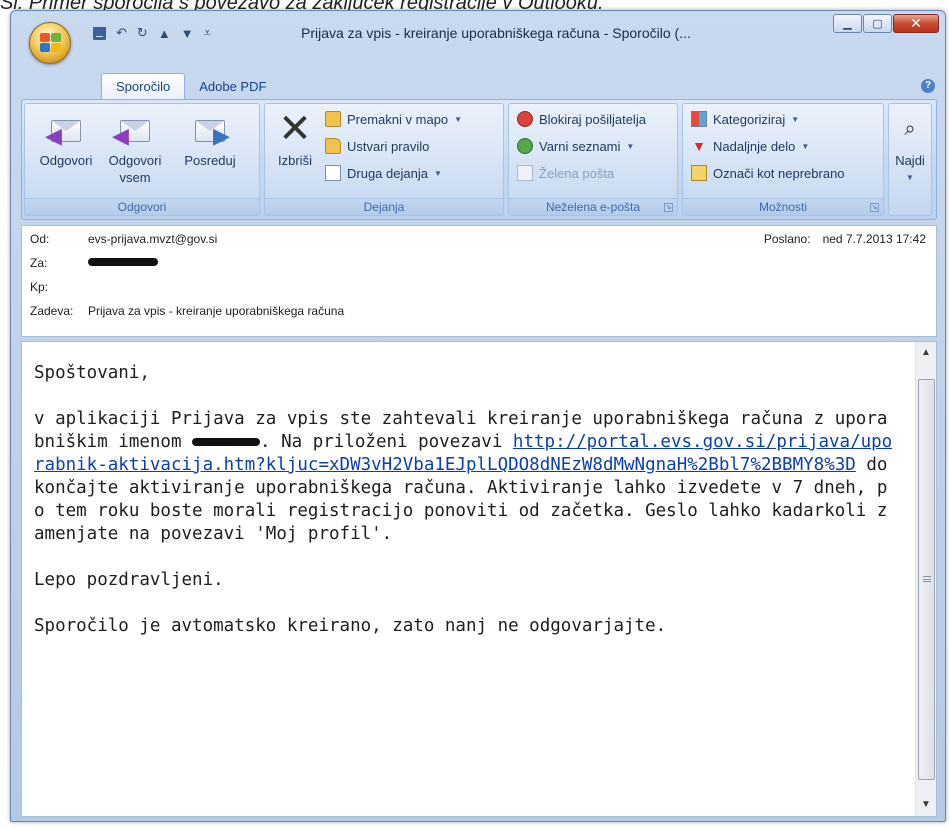 The height and width of the screenshot is (828, 949). I want to click on vertical-scrollbar: ▲ ▼, so click(925, 579).